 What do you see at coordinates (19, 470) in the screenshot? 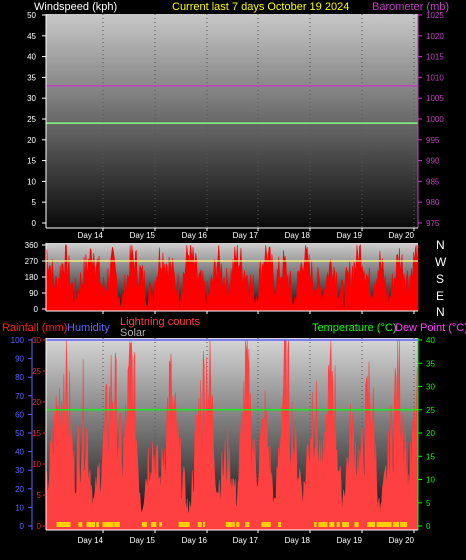
I see `humidity-tick-label: 30` at bounding box center [19, 470].